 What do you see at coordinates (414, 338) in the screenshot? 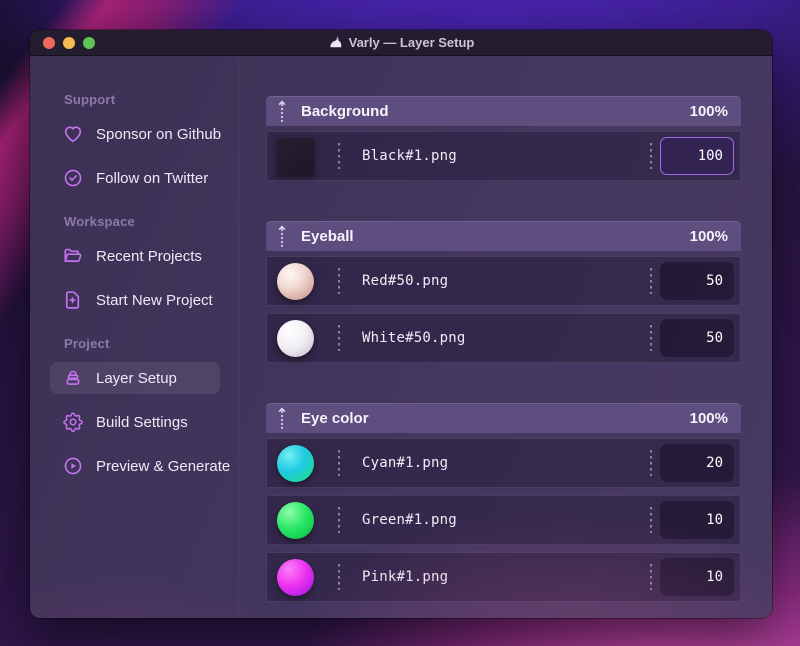
I see `layer-filename: White#50.png` at bounding box center [414, 338].